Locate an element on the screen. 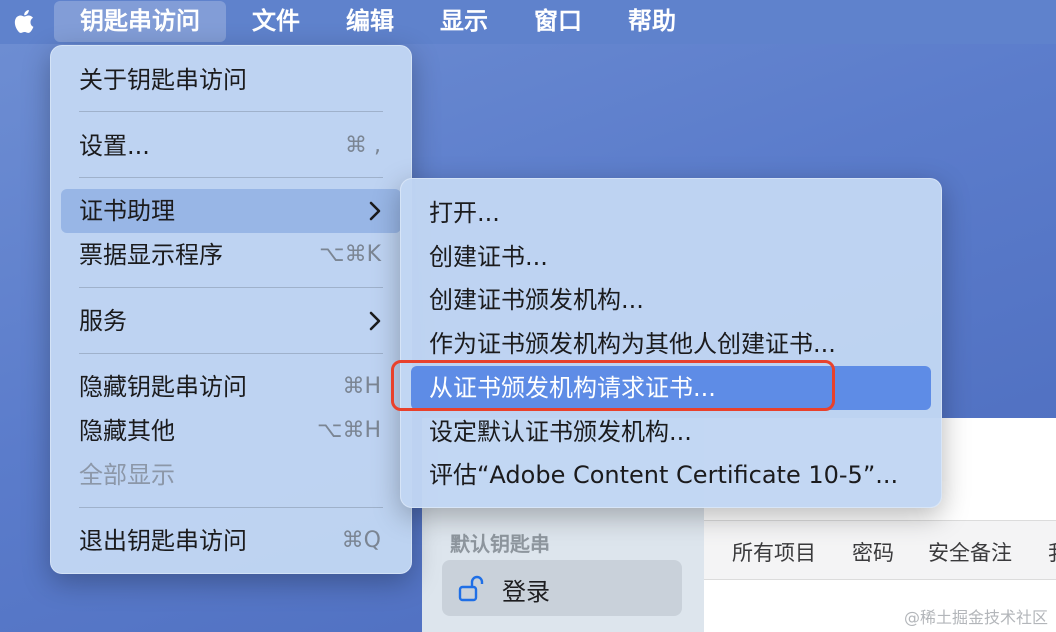 Image resolution: width=1056 pixels, height=632 pixels. tab-all-items: 所有项目 is located at coordinates (774, 552).